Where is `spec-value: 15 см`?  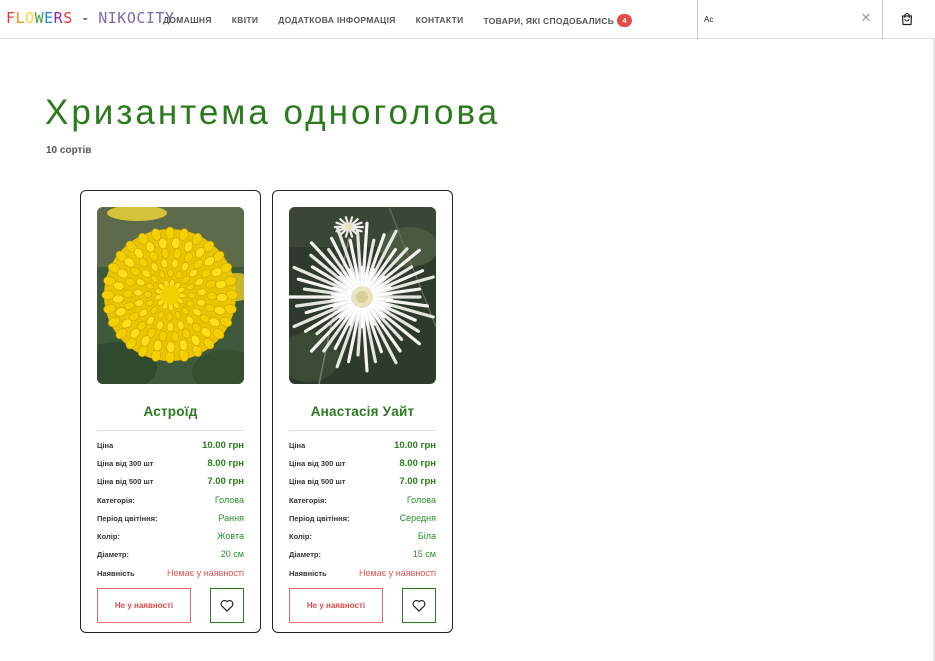 spec-value: 15 см is located at coordinates (424, 554).